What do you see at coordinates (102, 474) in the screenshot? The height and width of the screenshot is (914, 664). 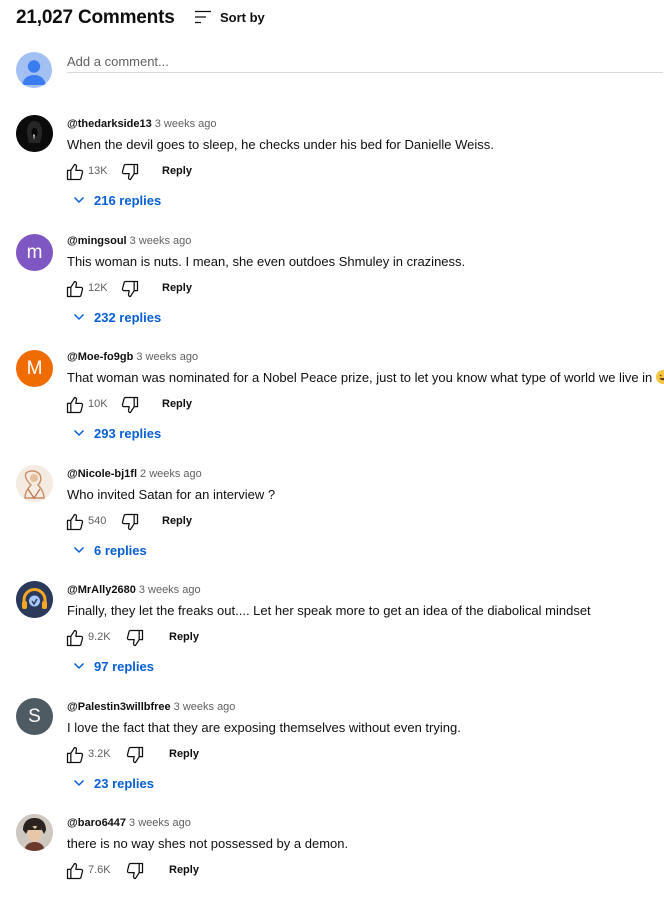 I see `comment-author: @Nicole-bj1fl` at bounding box center [102, 474].